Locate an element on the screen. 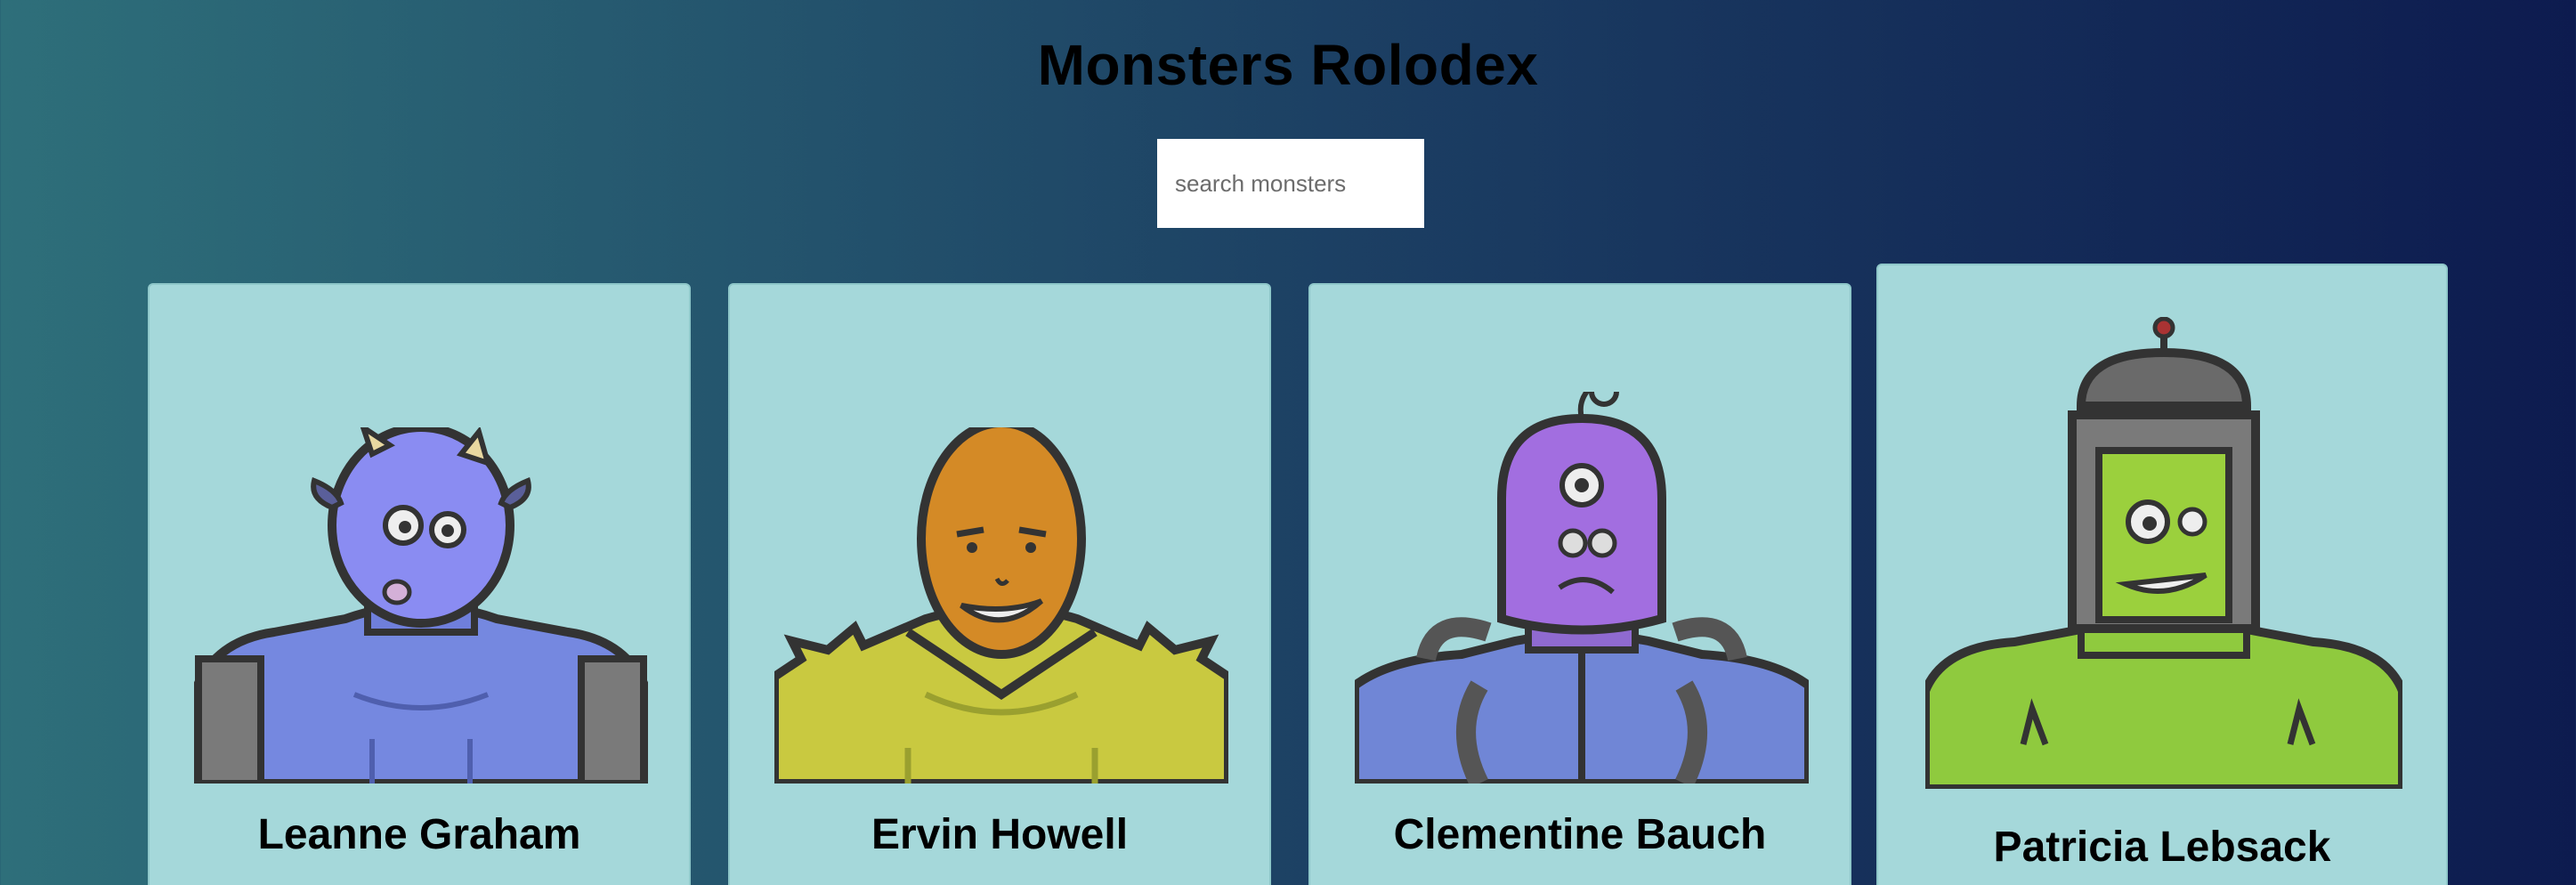 Image resolution: width=2576 pixels, height=885 pixels. monster-card-clementine-bauch: Clementine Bauch is located at coordinates (1579, 584).